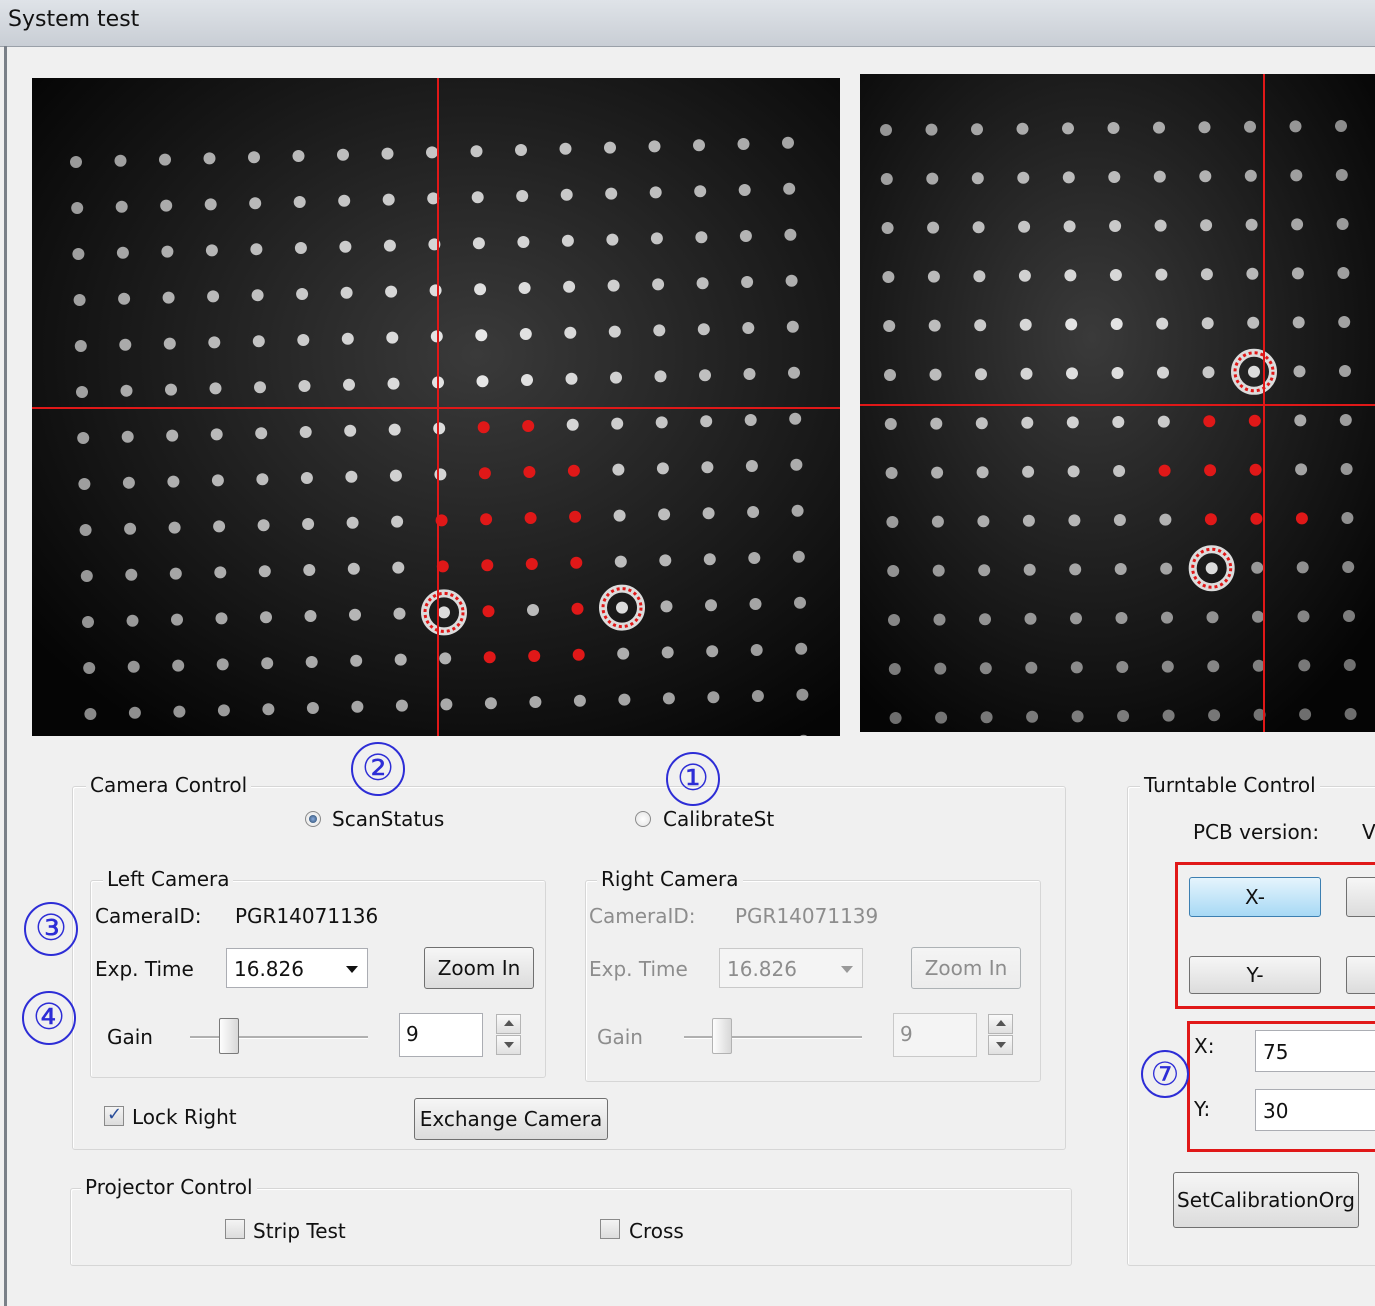 Image resolution: width=1375 pixels, height=1306 pixels. What do you see at coordinates (511, 1119) in the screenshot?
I see `exchange-camera-button: Exchange Camera` at bounding box center [511, 1119].